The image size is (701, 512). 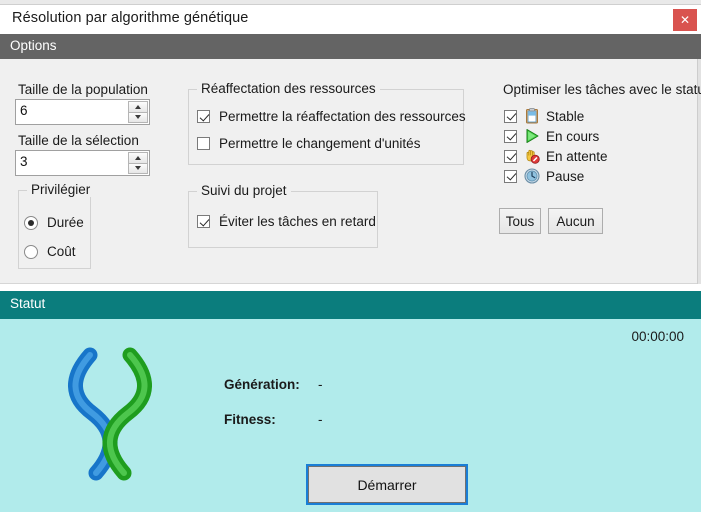 What do you see at coordinates (532, 136) in the screenshot?
I see `play-icon` at bounding box center [532, 136].